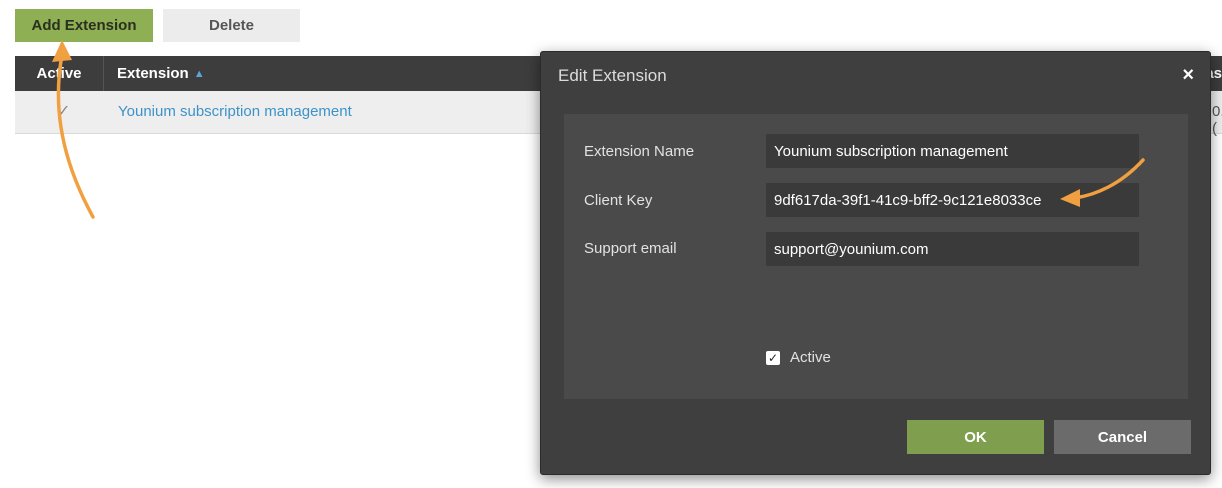  I want to click on row-partial-cell: 0.(, so click(1217, 120).